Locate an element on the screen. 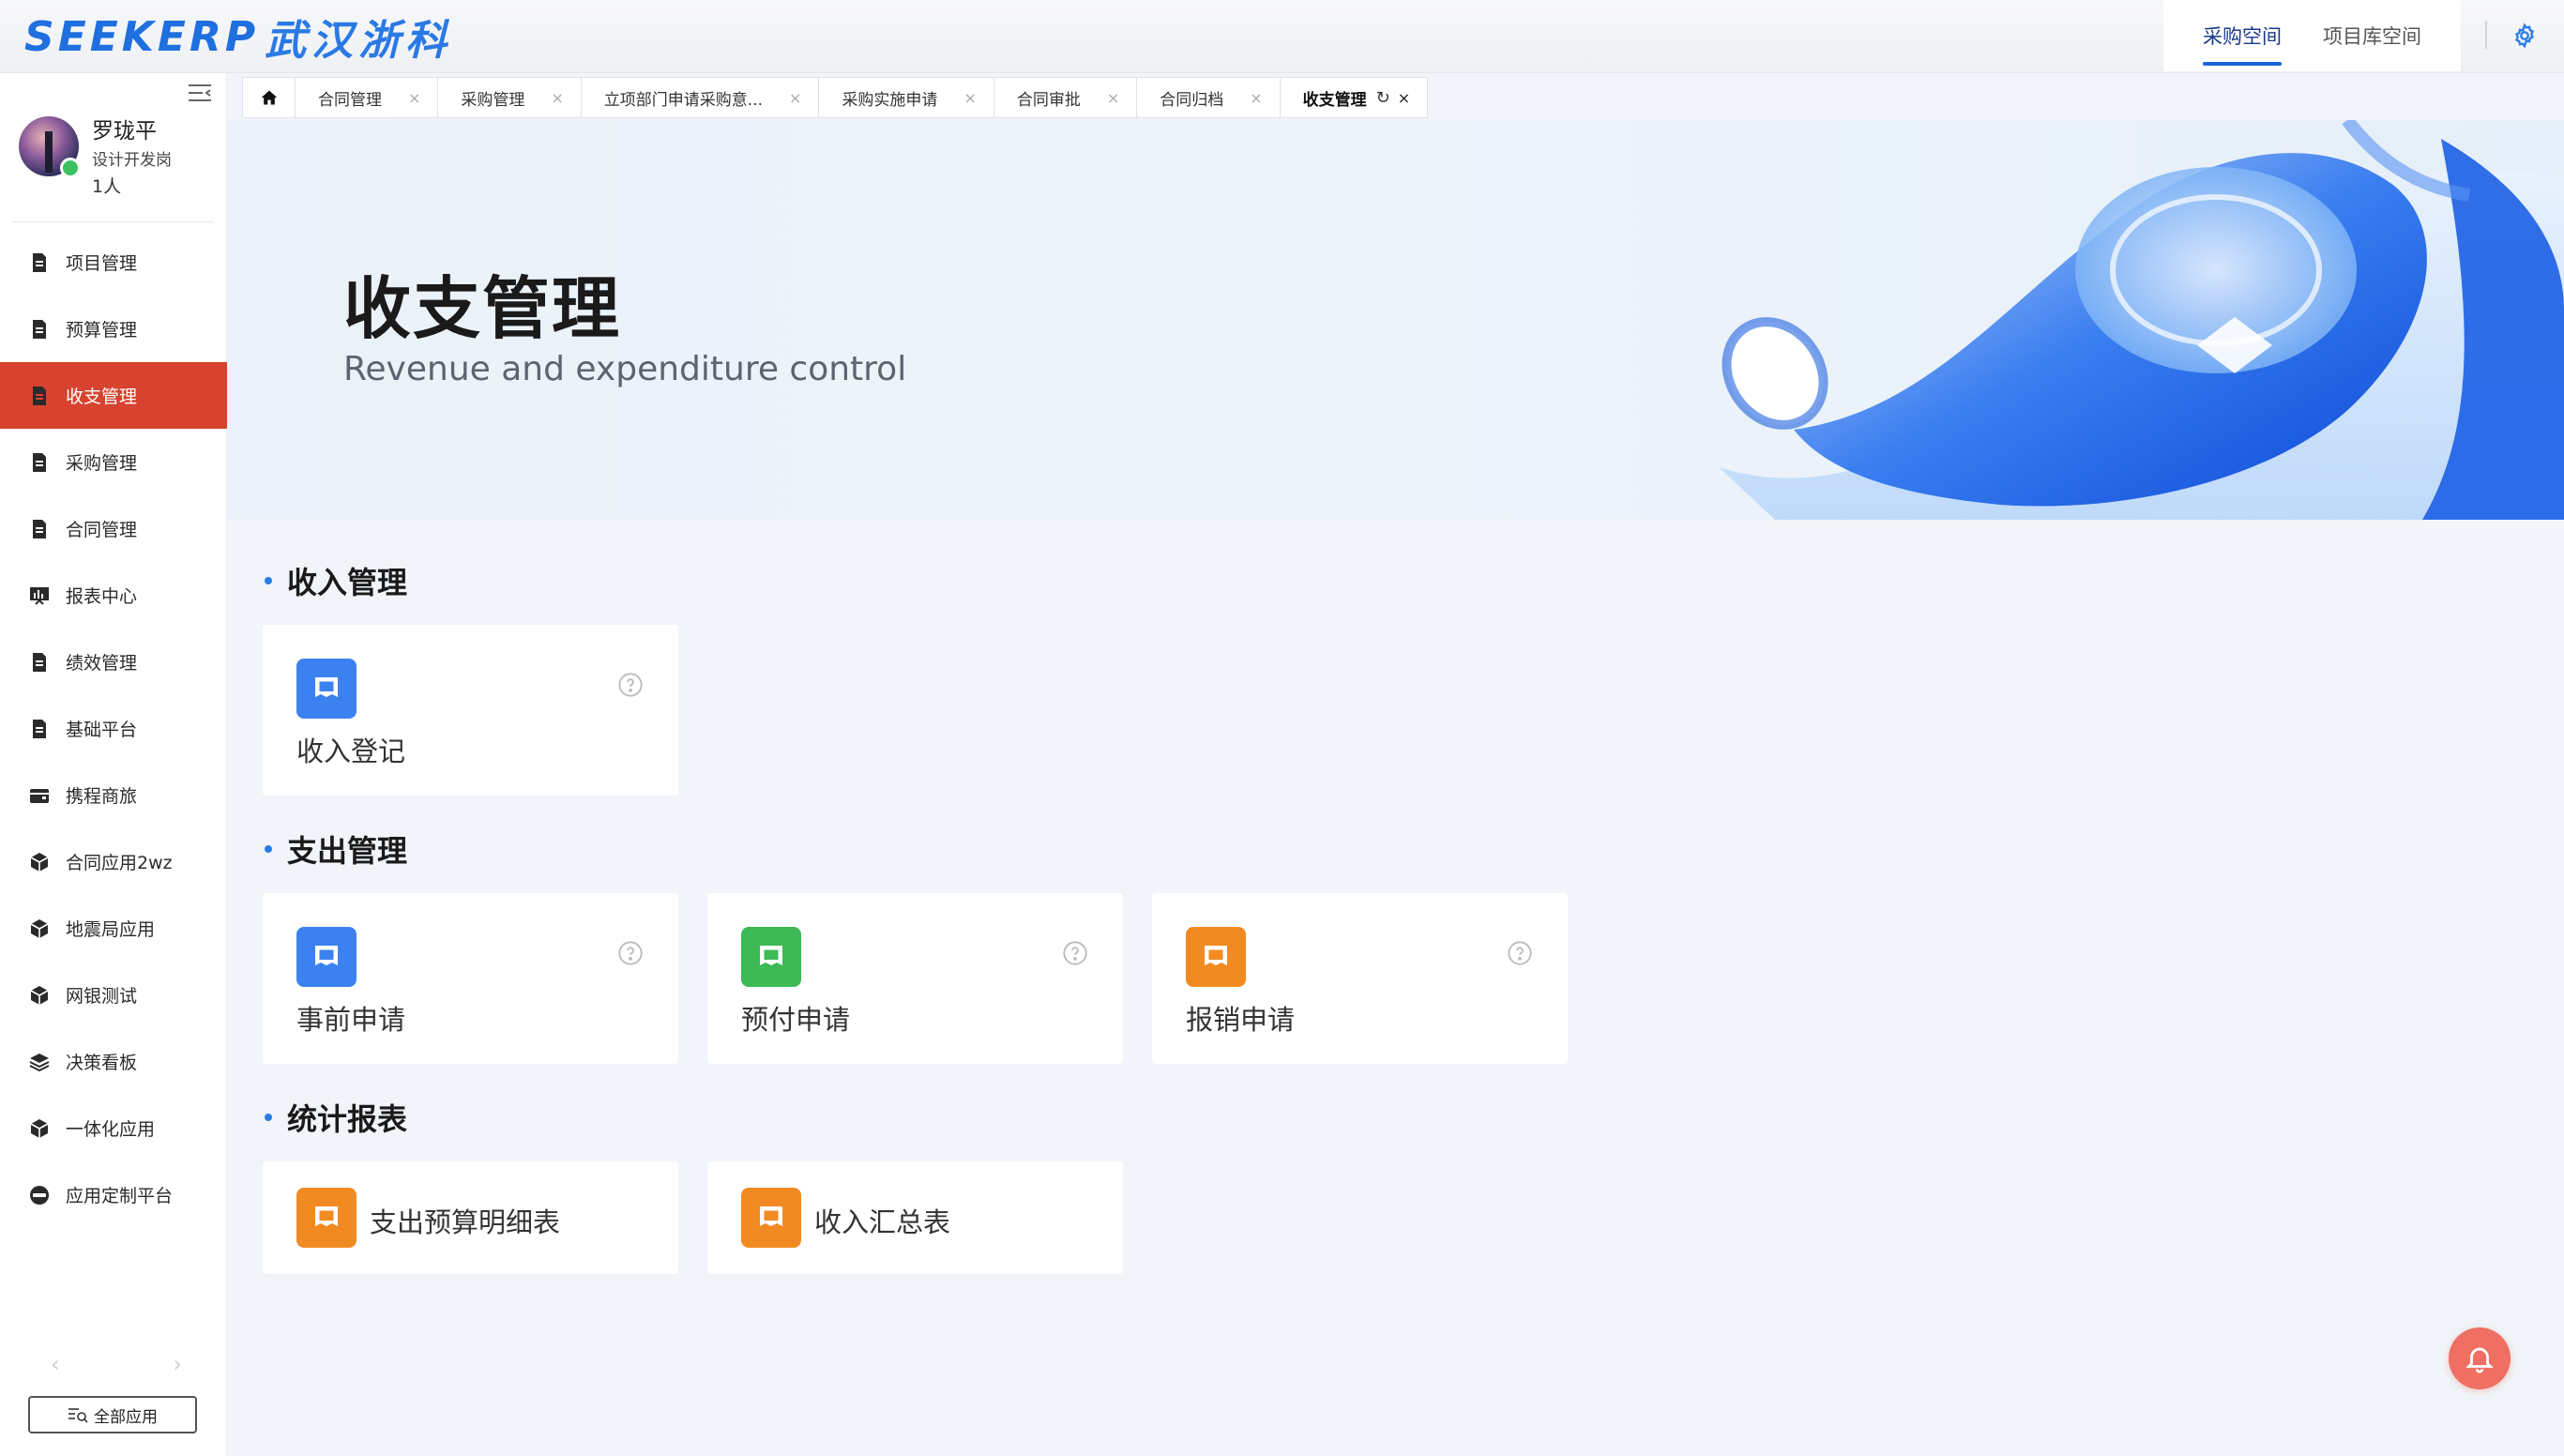 The width and height of the screenshot is (2564, 1456). sidebar-item-ctrip: 携程商旅 is located at coordinates (114, 795).